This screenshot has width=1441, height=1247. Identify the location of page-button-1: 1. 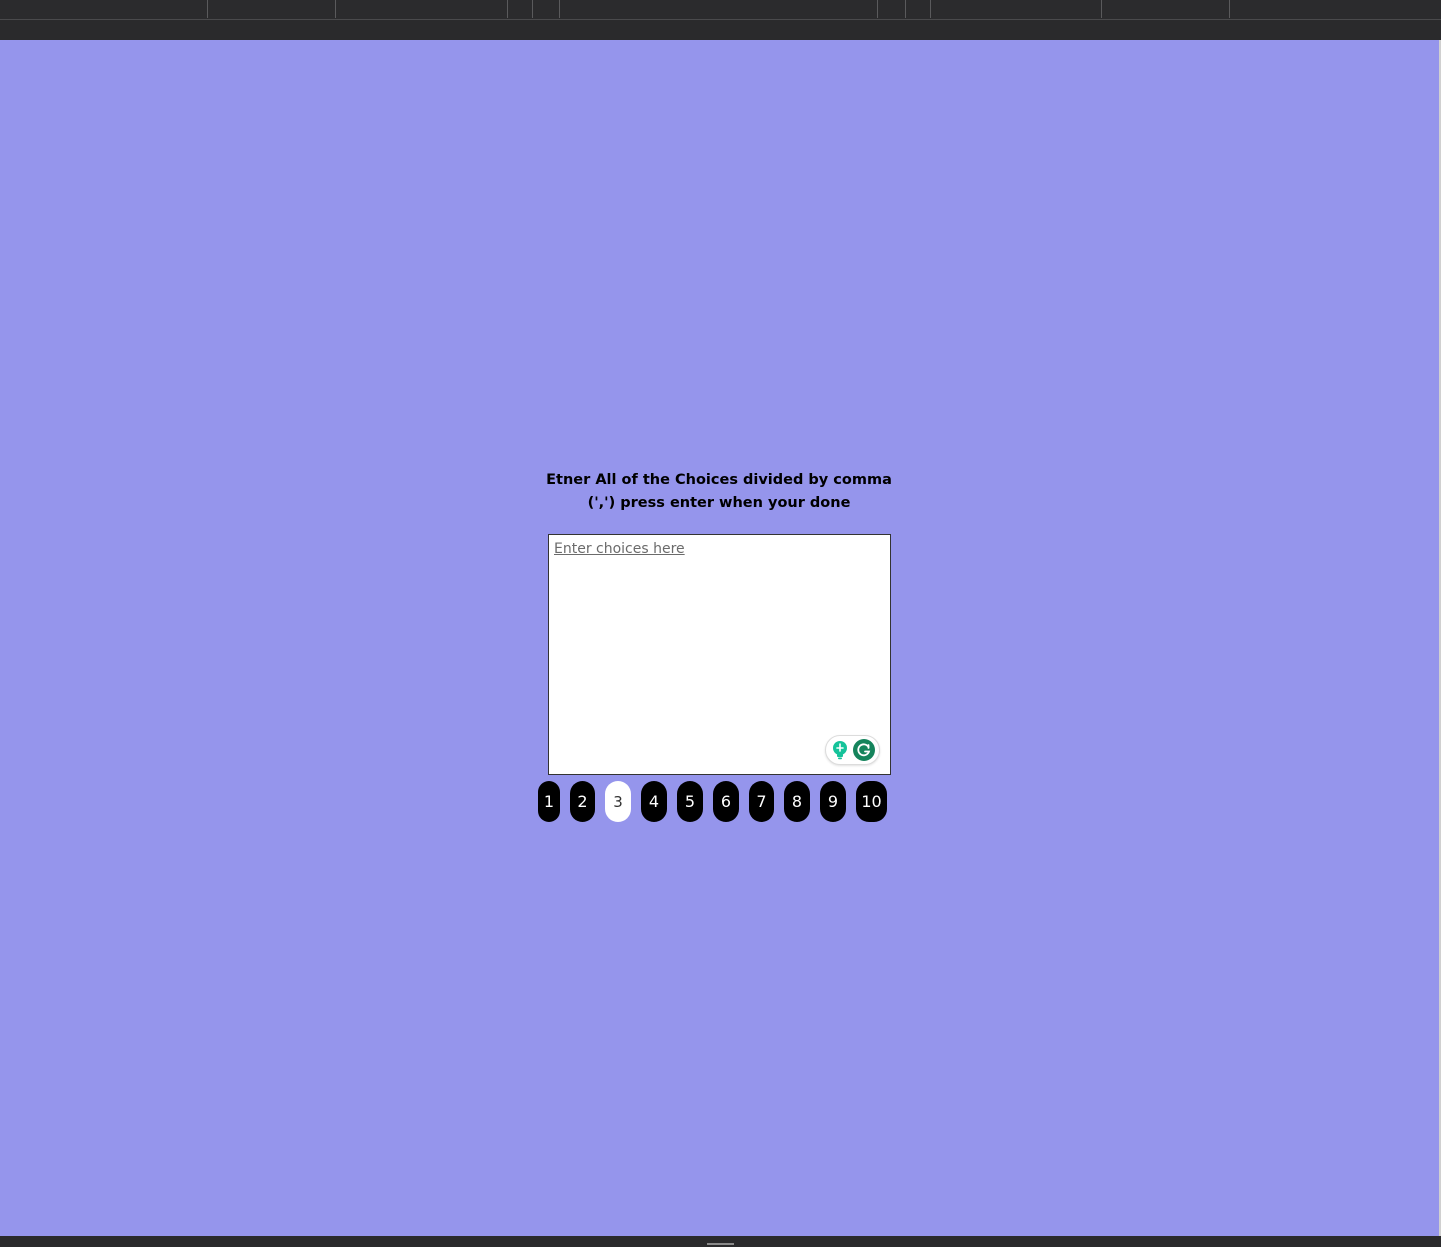
(549, 801).